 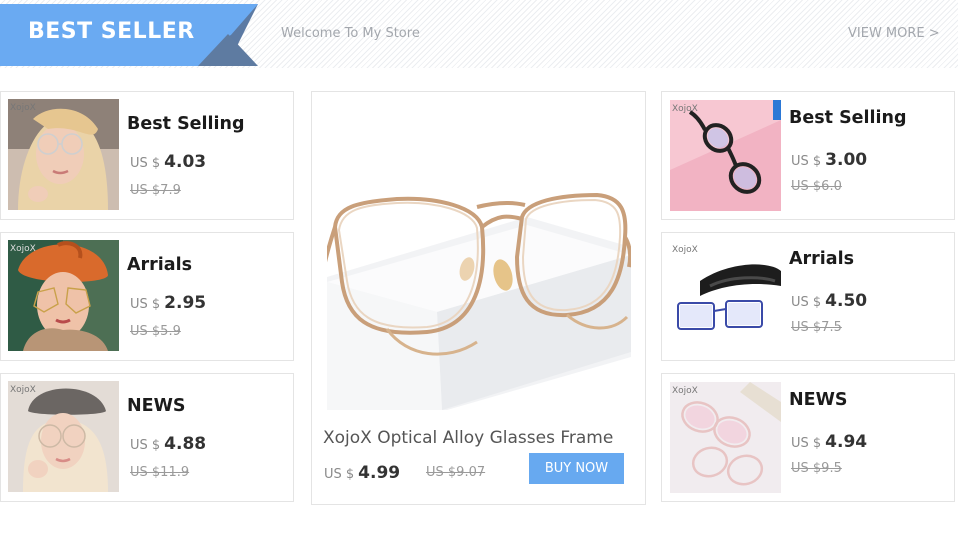 I want to click on price-row: US $4.03, so click(x=168, y=162).